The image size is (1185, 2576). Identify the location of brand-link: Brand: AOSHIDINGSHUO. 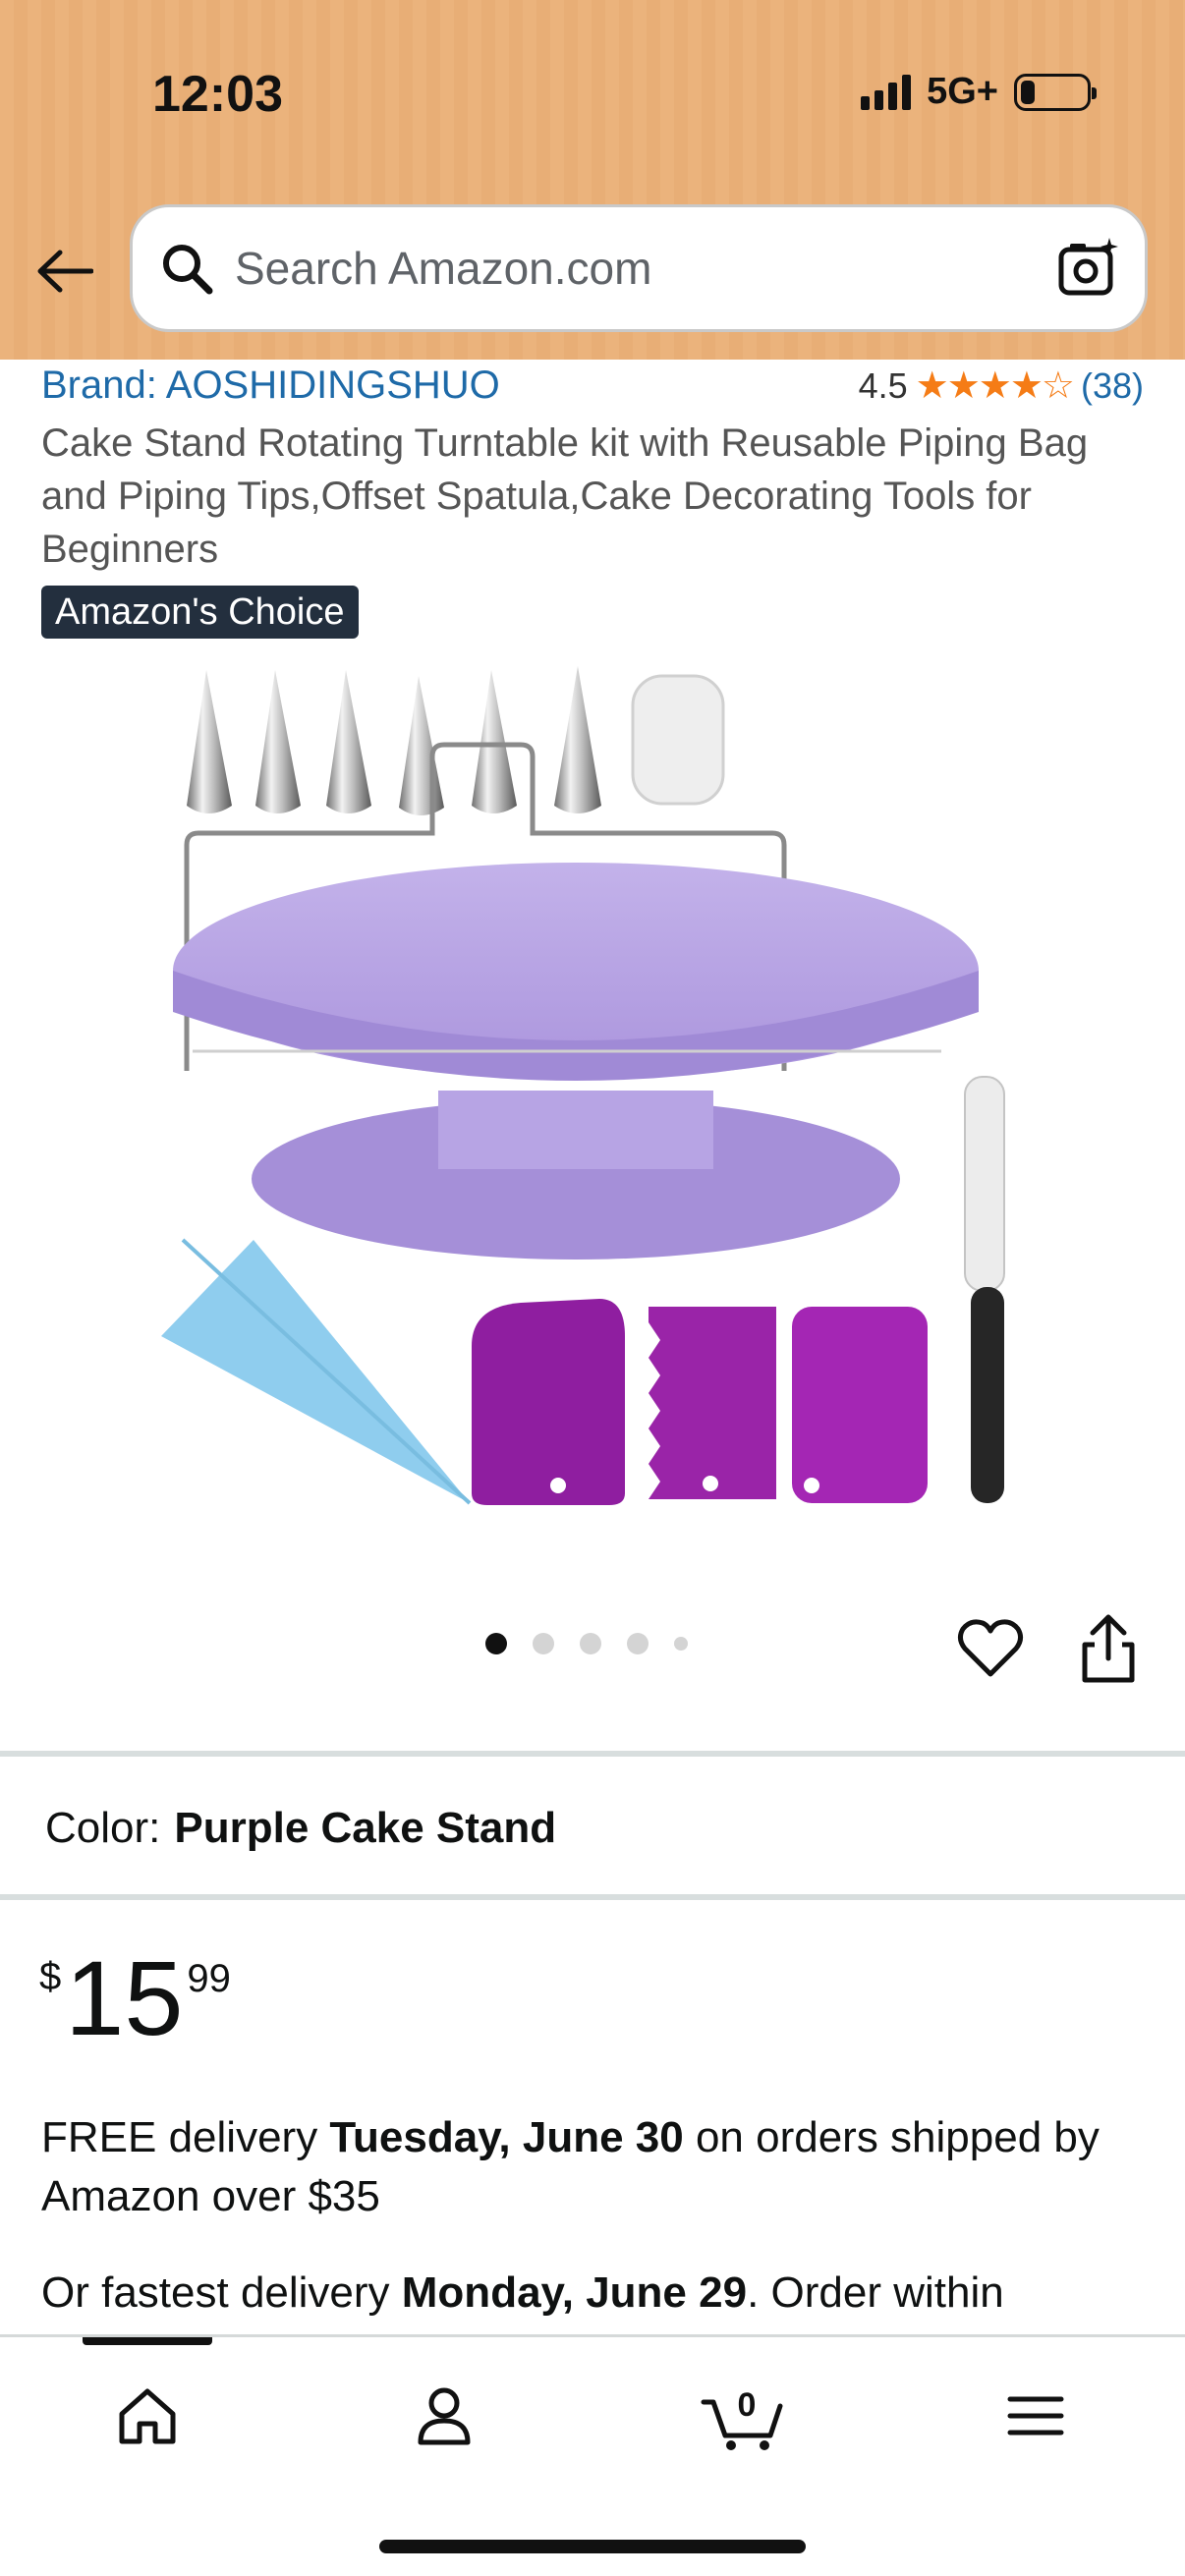
(271, 386).